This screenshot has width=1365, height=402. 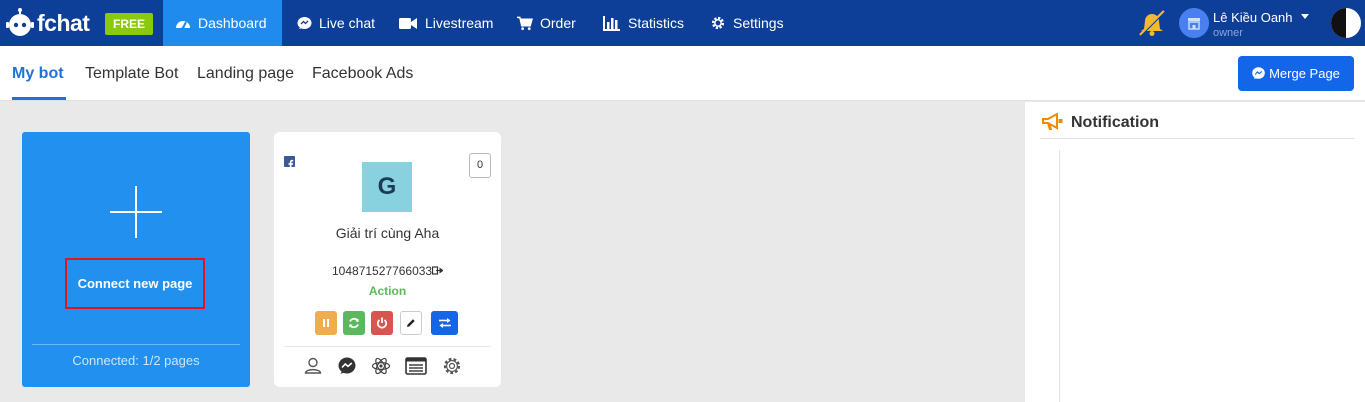 What do you see at coordinates (129, 24) in the screenshot?
I see `plan-badge: FREE` at bounding box center [129, 24].